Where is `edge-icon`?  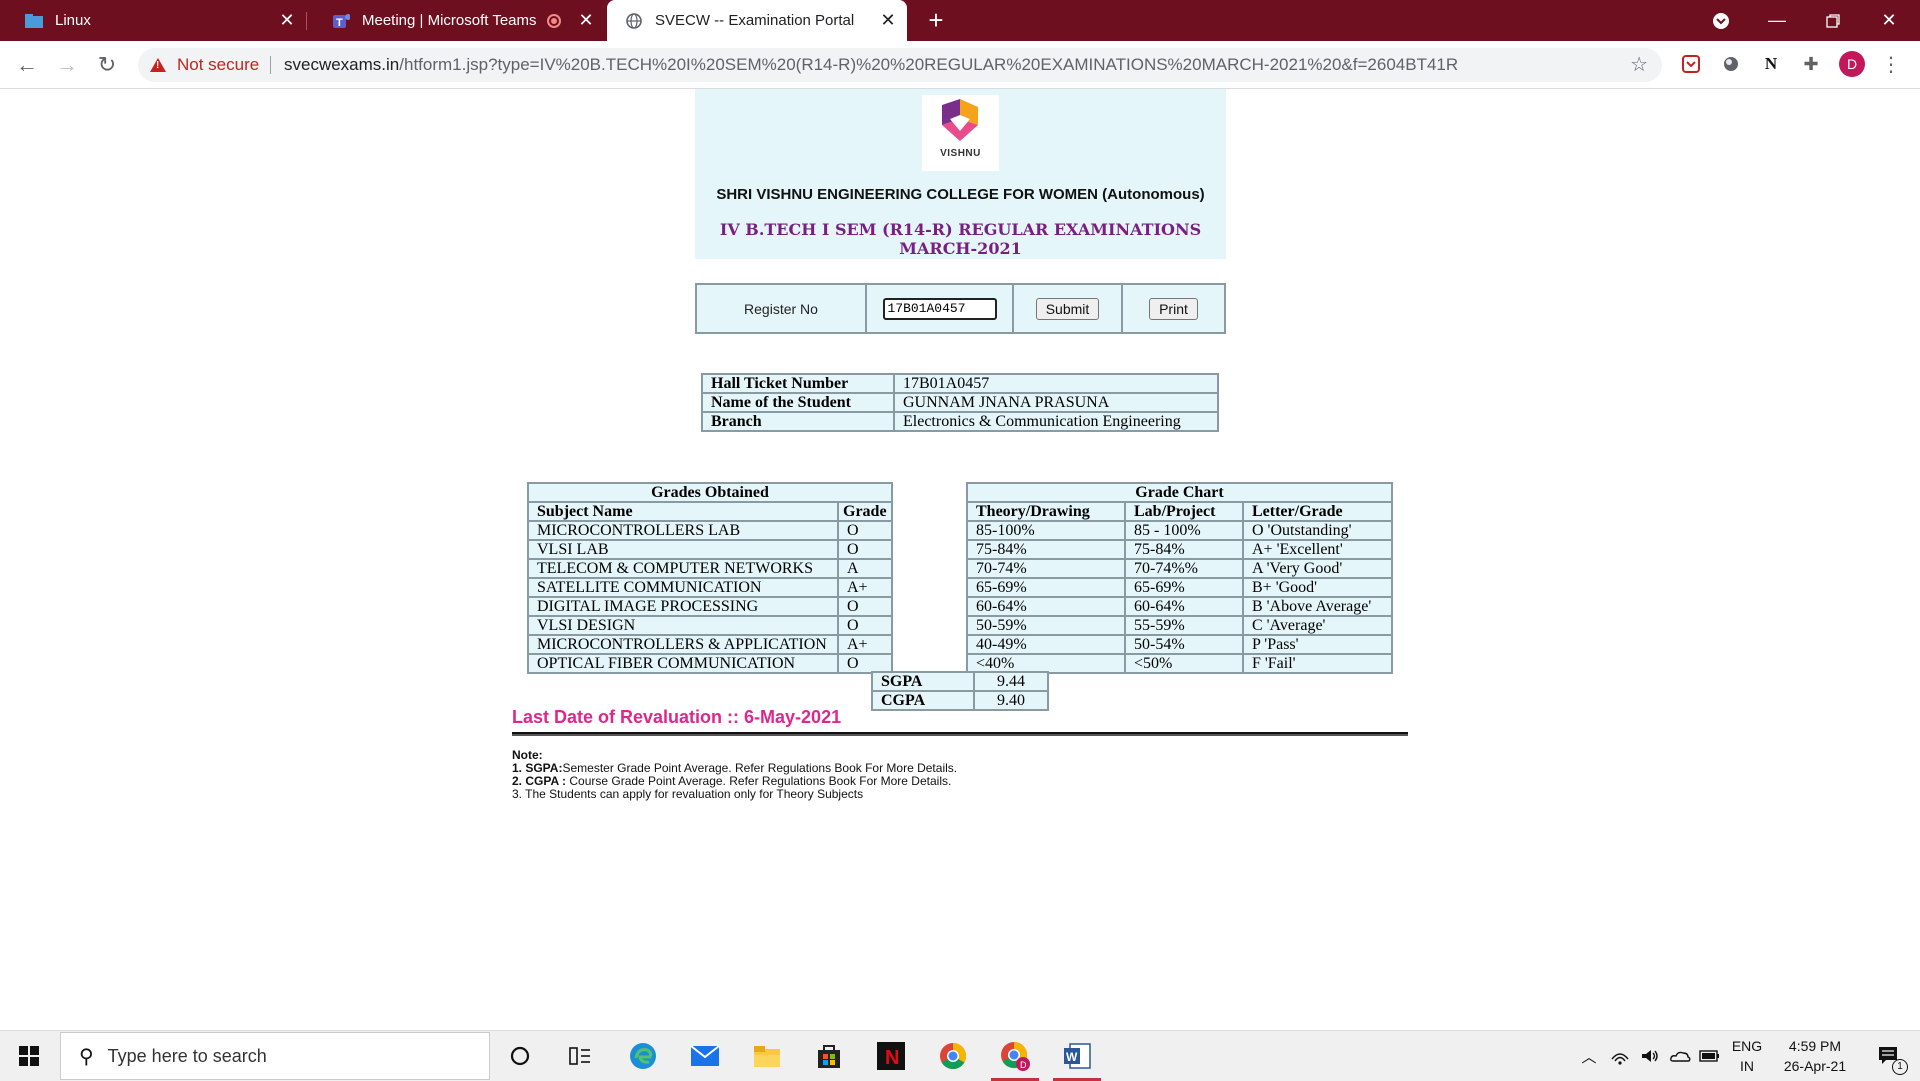 edge-icon is located at coordinates (643, 1056).